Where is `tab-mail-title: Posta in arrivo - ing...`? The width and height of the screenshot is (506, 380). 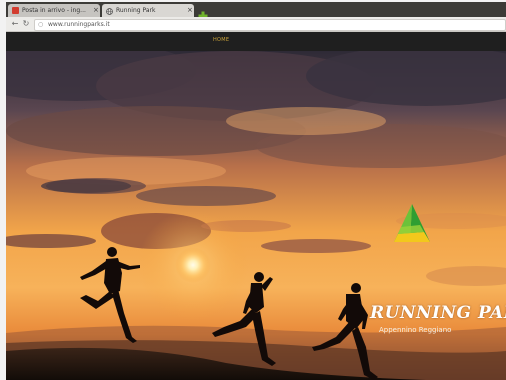
tab-mail-title: Posta in arrivo - ing... is located at coordinates (54, 10).